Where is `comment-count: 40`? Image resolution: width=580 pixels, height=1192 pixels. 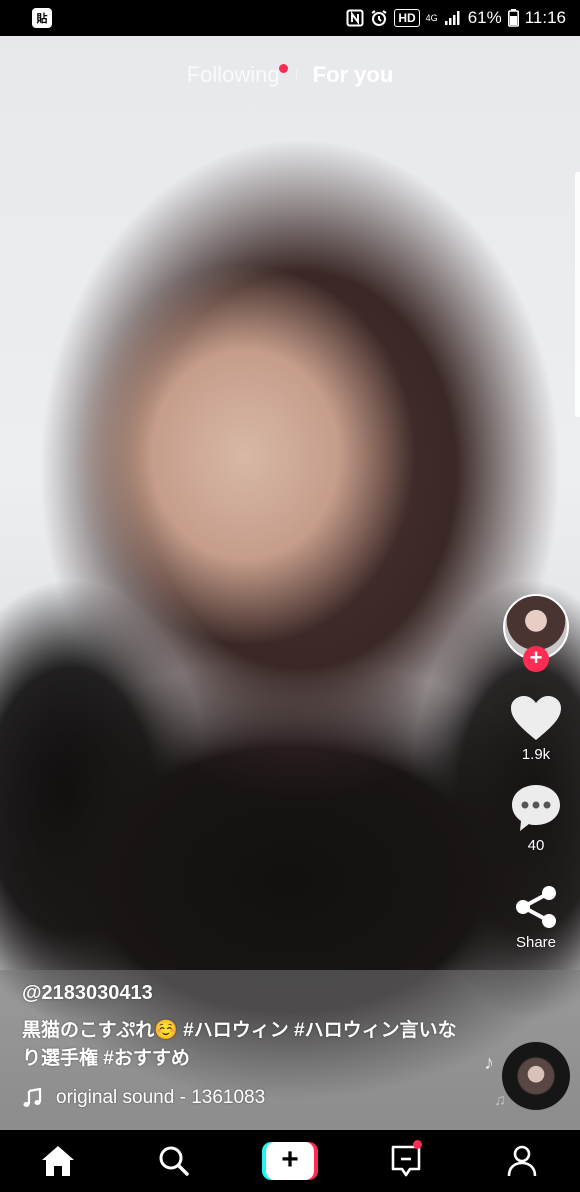
comment-count: 40 is located at coordinates (536, 845).